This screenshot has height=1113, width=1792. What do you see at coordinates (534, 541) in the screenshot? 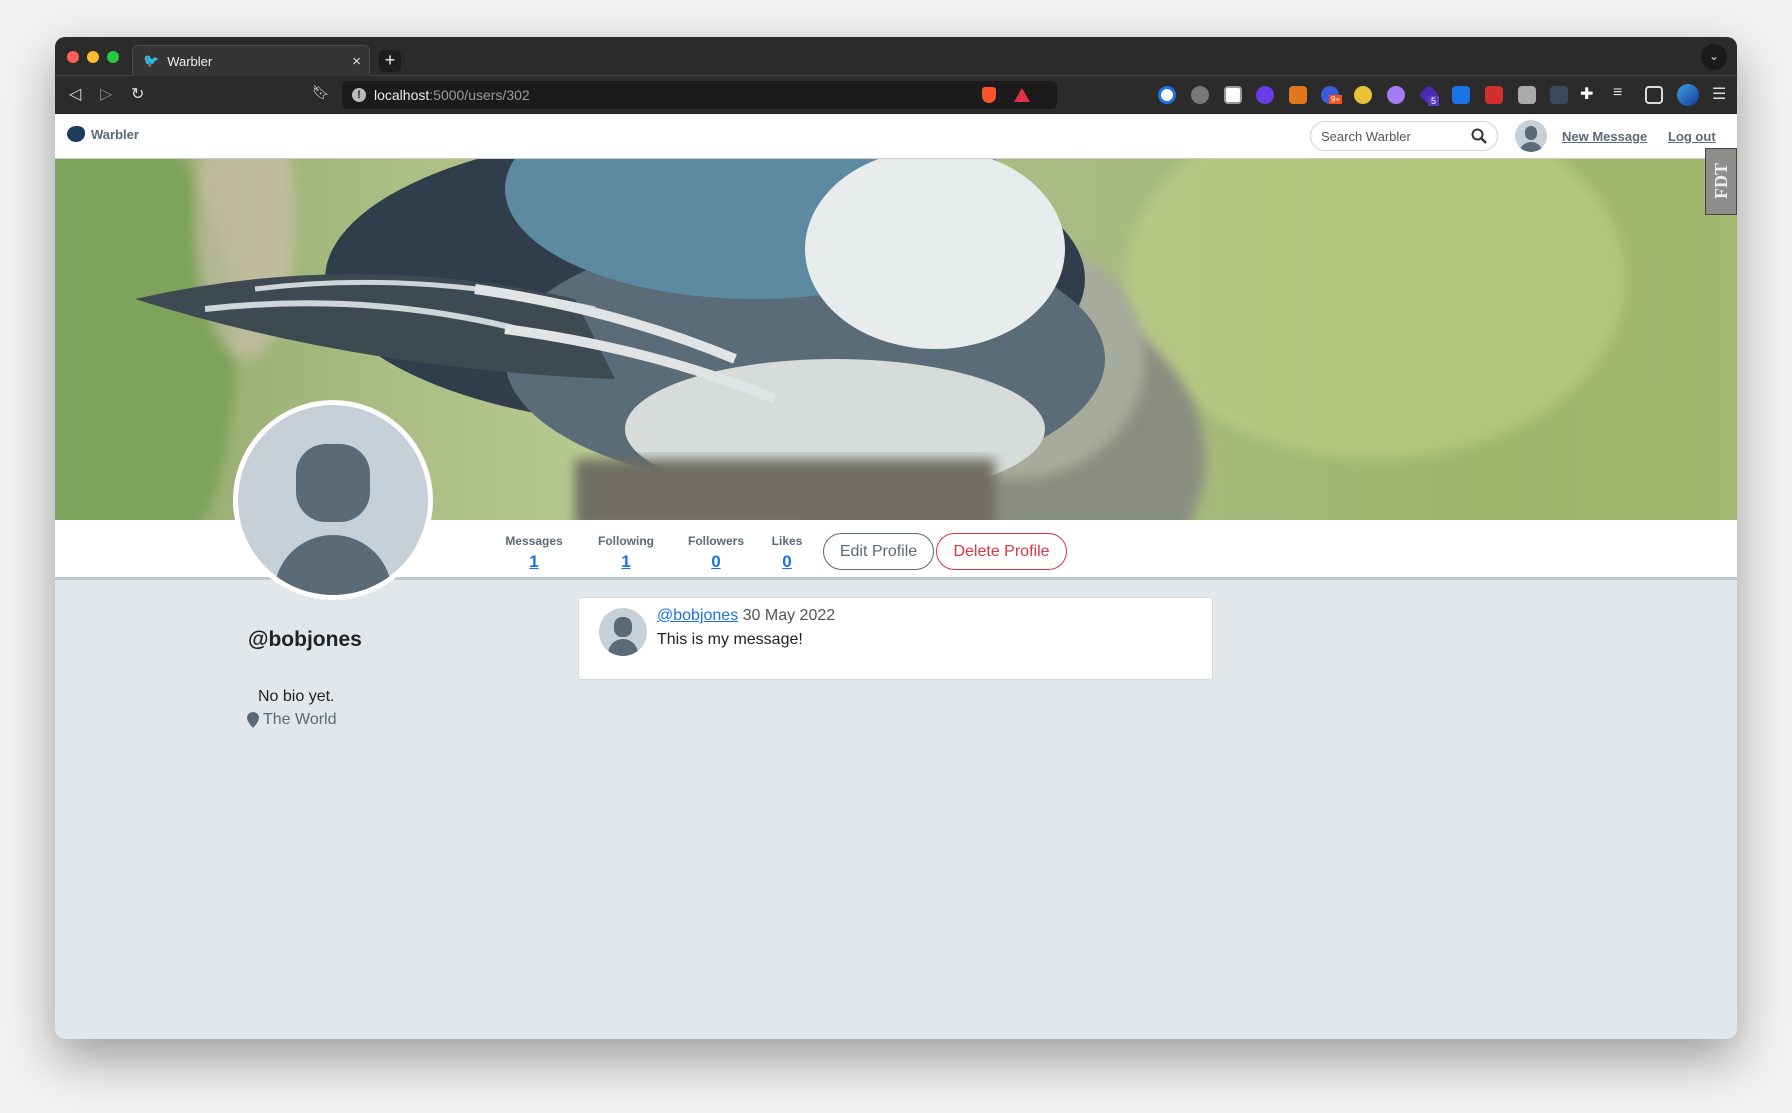
I see `stat-label: Messages` at bounding box center [534, 541].